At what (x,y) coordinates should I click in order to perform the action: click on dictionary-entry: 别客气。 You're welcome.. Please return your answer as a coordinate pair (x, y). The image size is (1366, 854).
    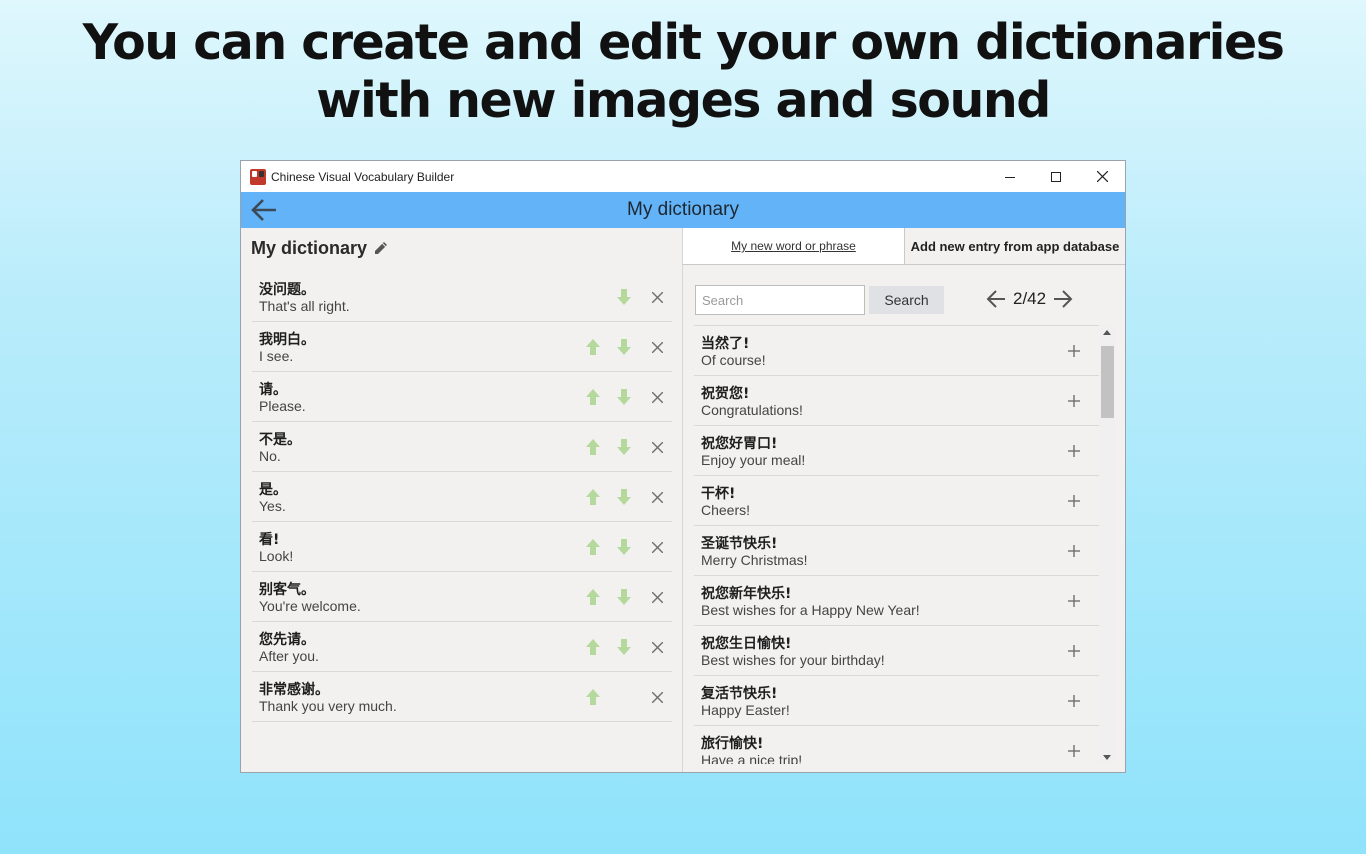
    Looking at the image, I should click on (462, 597).